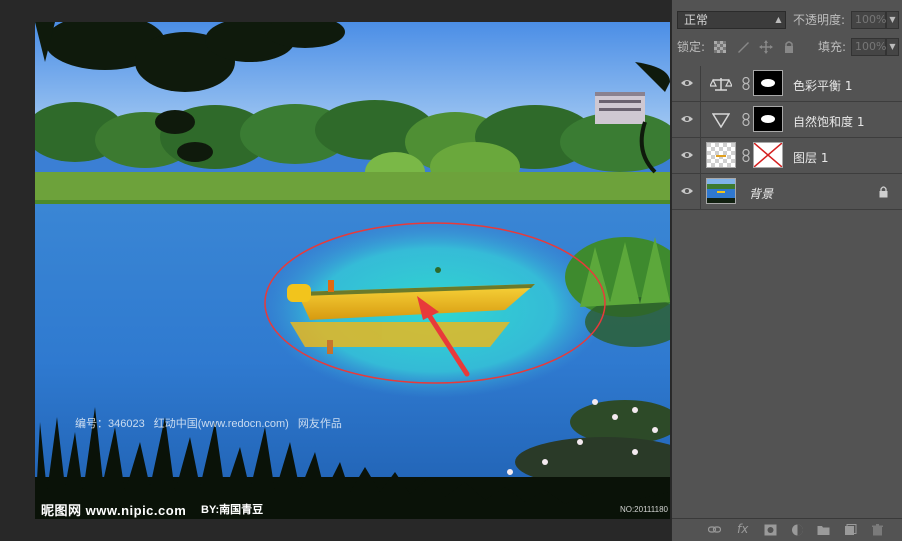 This screenshot has width=902, height=541. I want to click on lock-label: 锁定:, so click(691, 47).